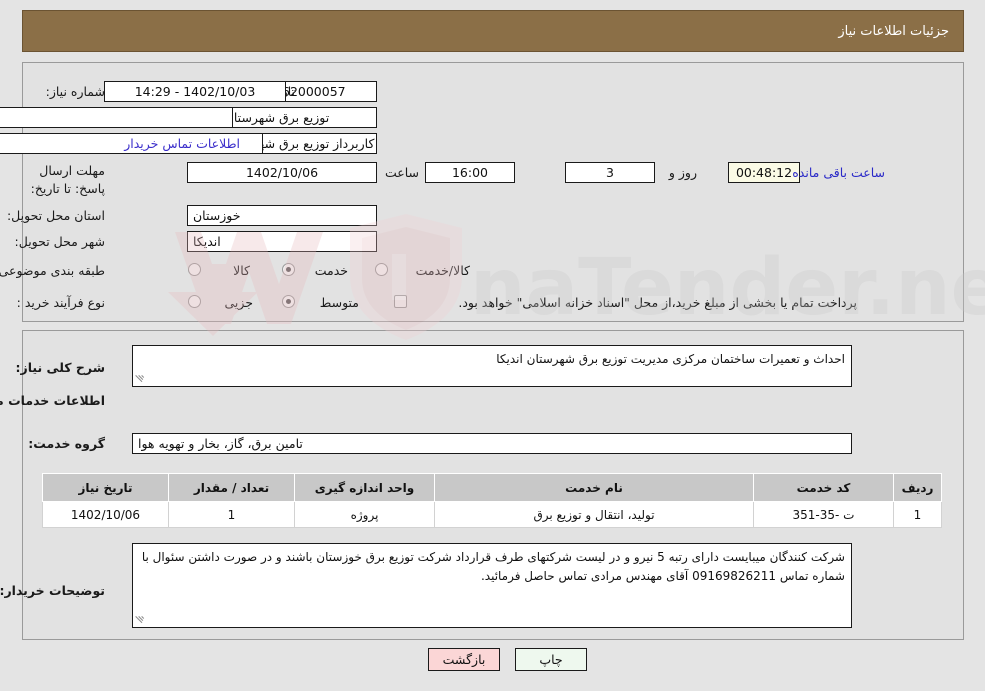 The width and height of the screenshot is (985, 691). What do you see at coordinates (194, 269) in the screenshot?
I see `radio-category-goods` at bounding box center [194, 269].